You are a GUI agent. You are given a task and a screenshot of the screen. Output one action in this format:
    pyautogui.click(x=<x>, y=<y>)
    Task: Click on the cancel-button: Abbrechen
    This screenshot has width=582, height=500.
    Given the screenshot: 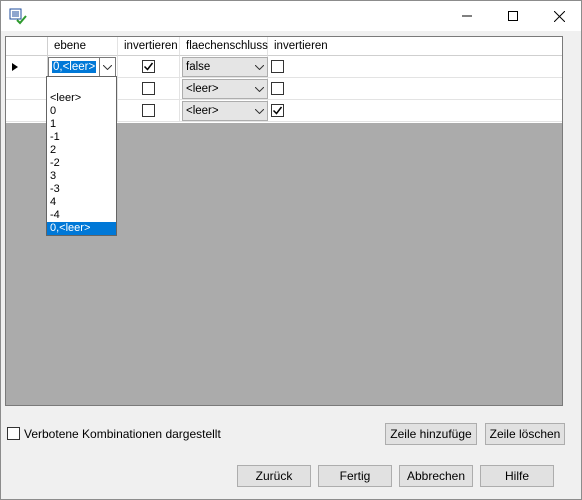 What is the action you would take?
    pyautogui.click(x=436, y=476)
    